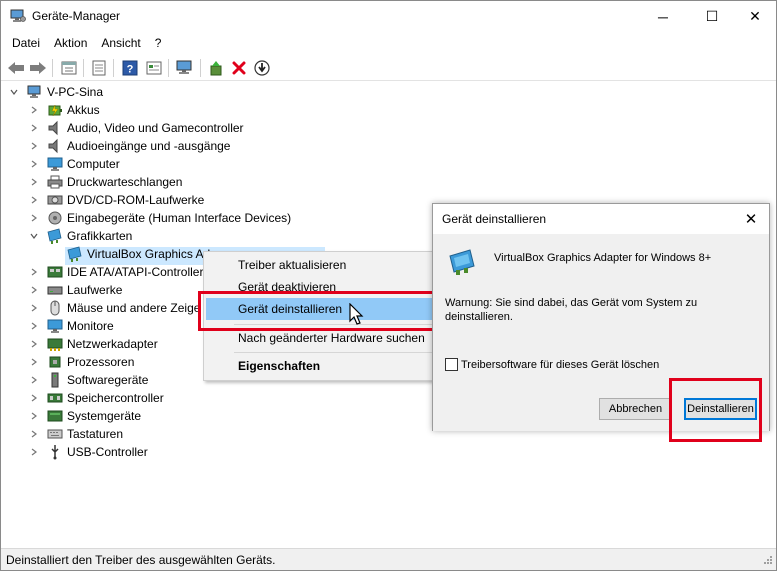 The image size is (777, 571). Describe the element at coordinates (388, 67) in the screenshot. I see `toolbar: ?` at that location.